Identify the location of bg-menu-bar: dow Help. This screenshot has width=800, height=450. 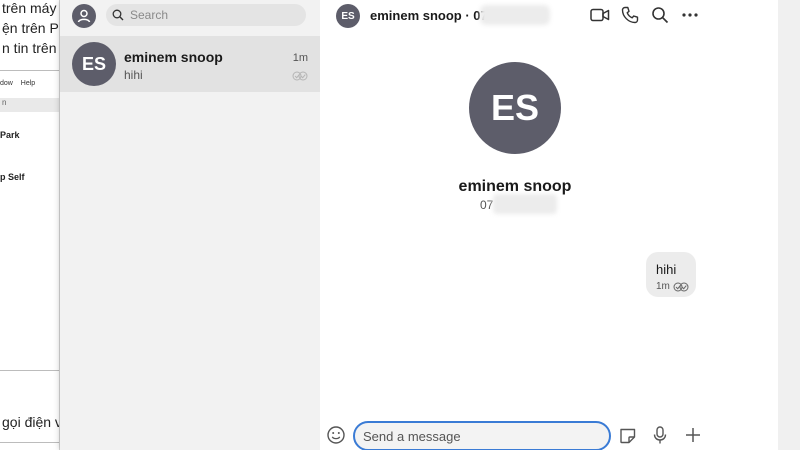
(29, 86).